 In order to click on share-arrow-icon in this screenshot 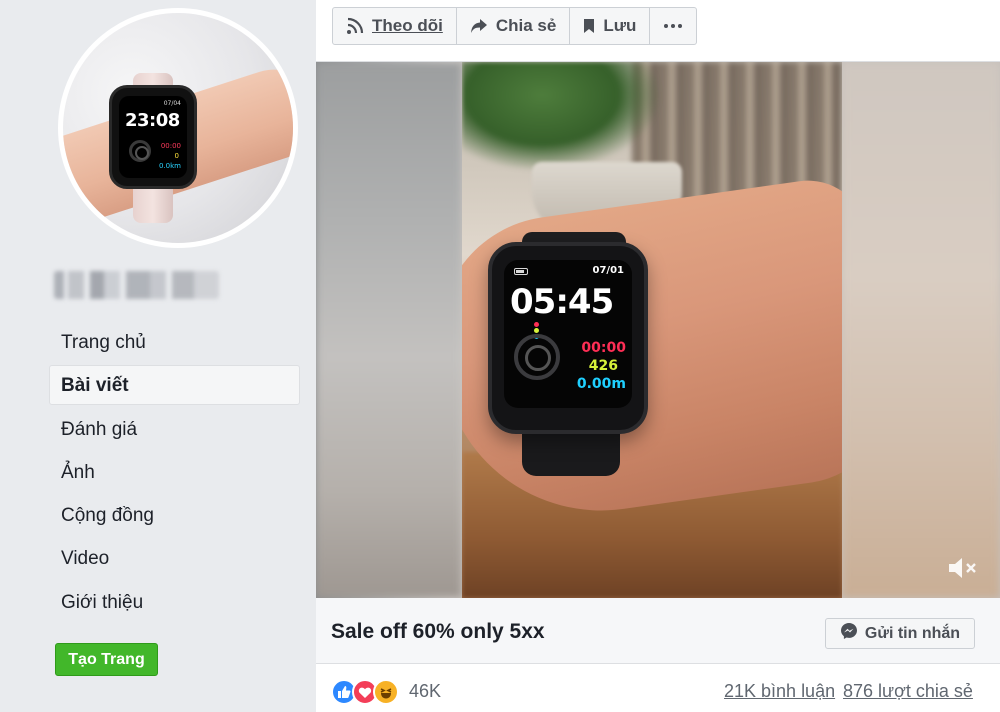, I will do `click(479, 26)`.